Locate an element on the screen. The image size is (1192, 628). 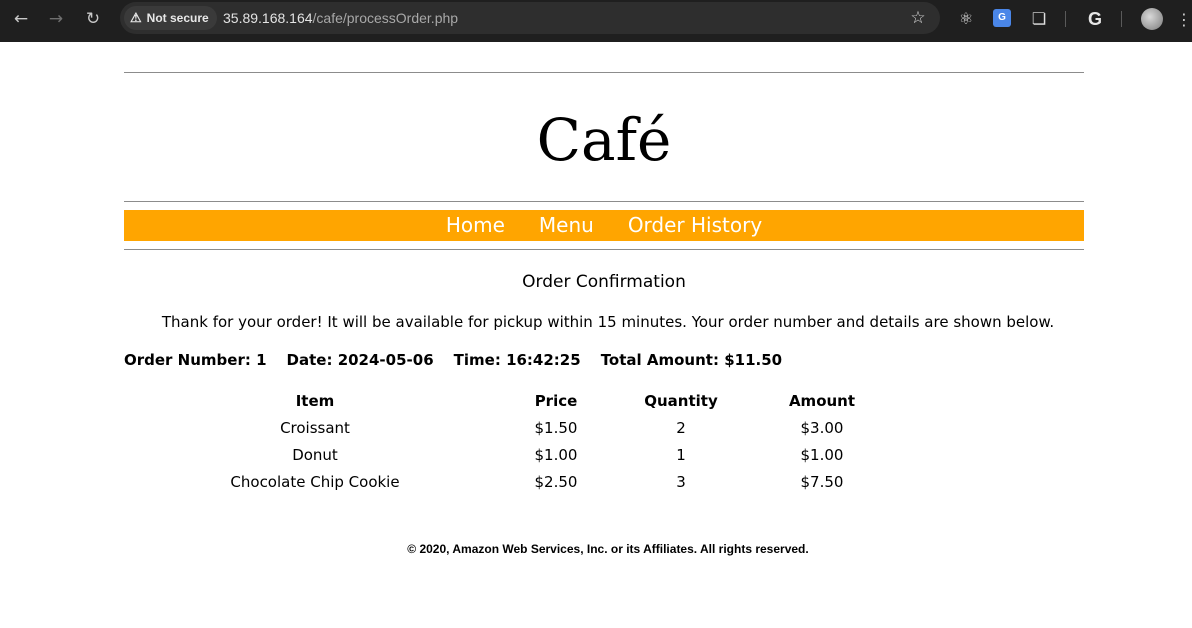
profile-avatar is located at coordinates (1152, 19).